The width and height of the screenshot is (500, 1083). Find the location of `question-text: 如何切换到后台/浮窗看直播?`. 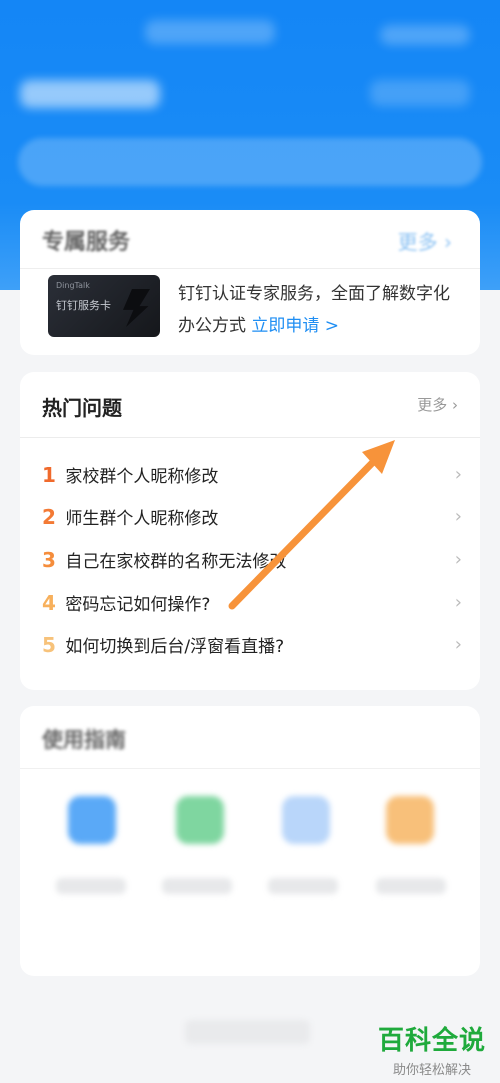

question-text: 如何切换到后台/浮窗看直播? is located at coordinates (175, 647).